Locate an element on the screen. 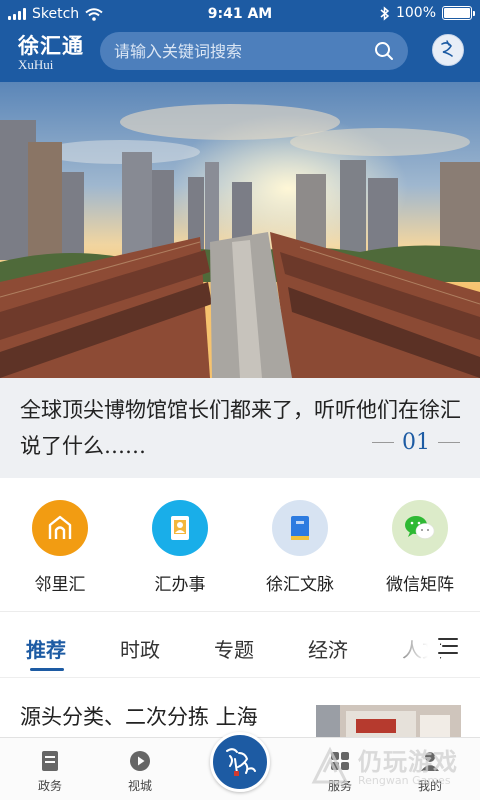  battery-icon is located at coordinates (458, 13).